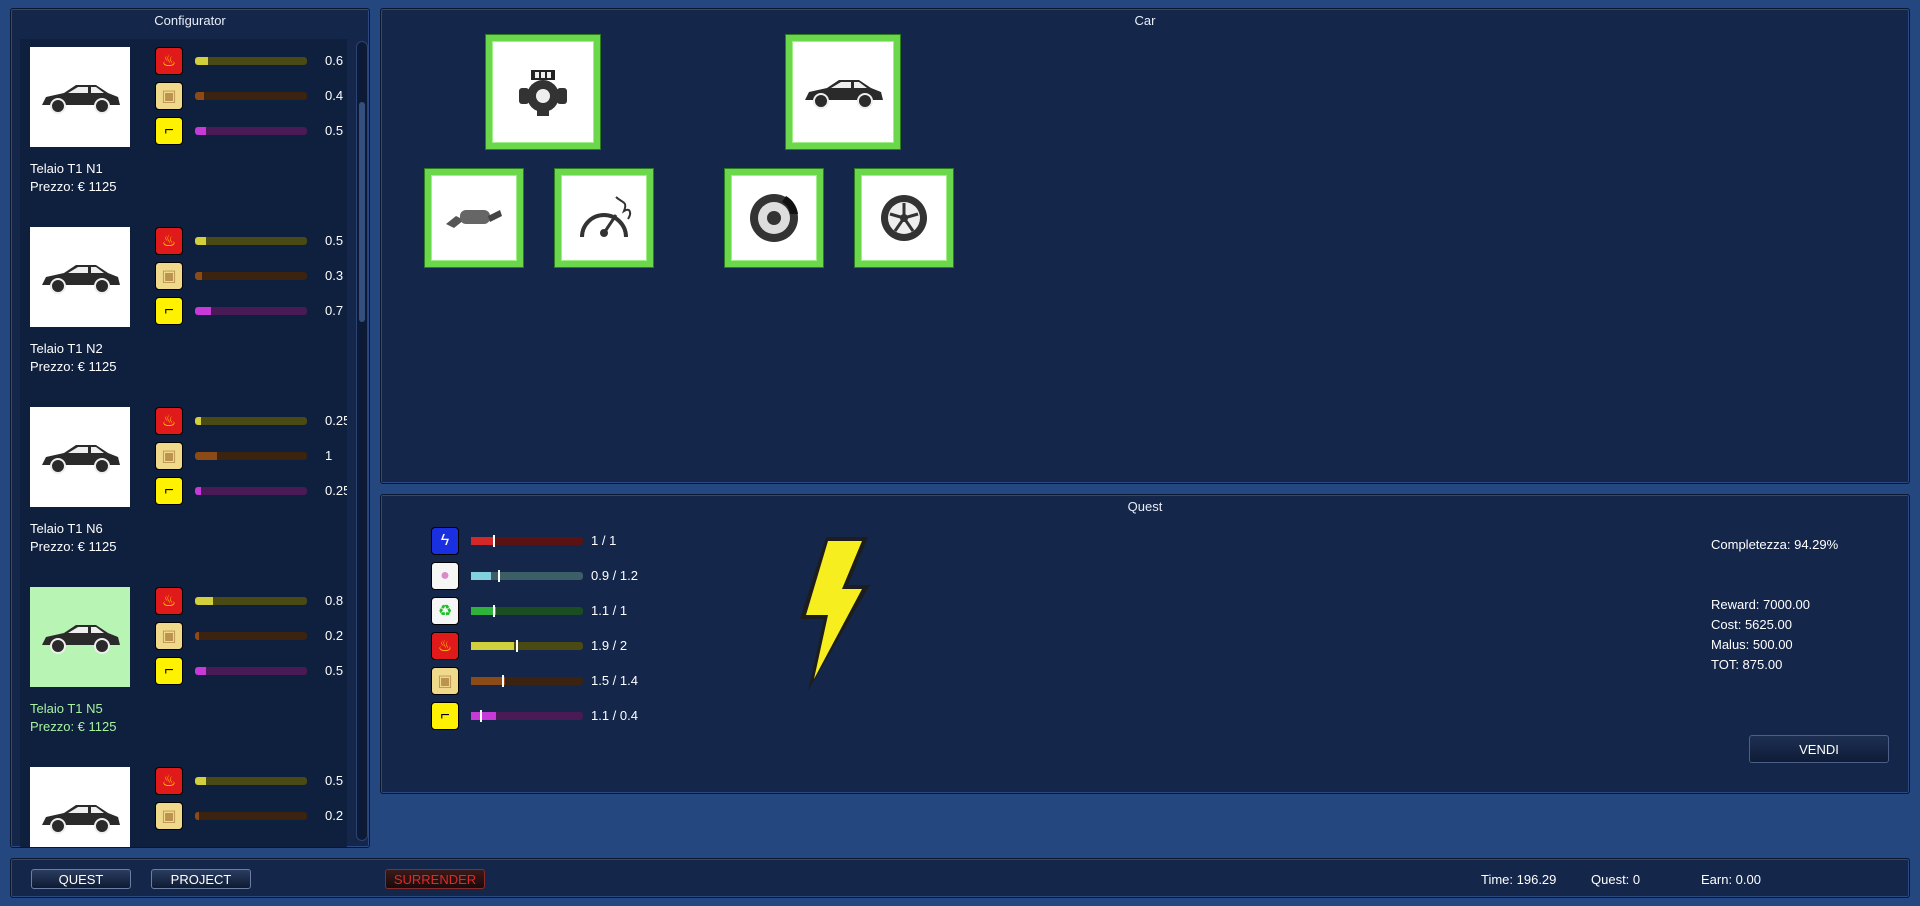  Describe the element at coordinates (435, 879) in the screenshot. I see `surrender-button: SURRENDER` at that location.